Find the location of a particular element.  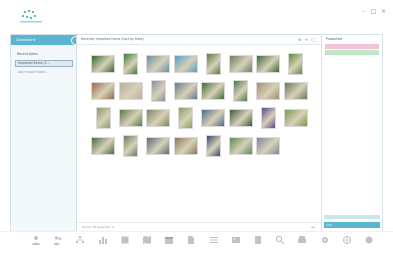

list-view-icon: ≡ is located at coordinates (307, 39).